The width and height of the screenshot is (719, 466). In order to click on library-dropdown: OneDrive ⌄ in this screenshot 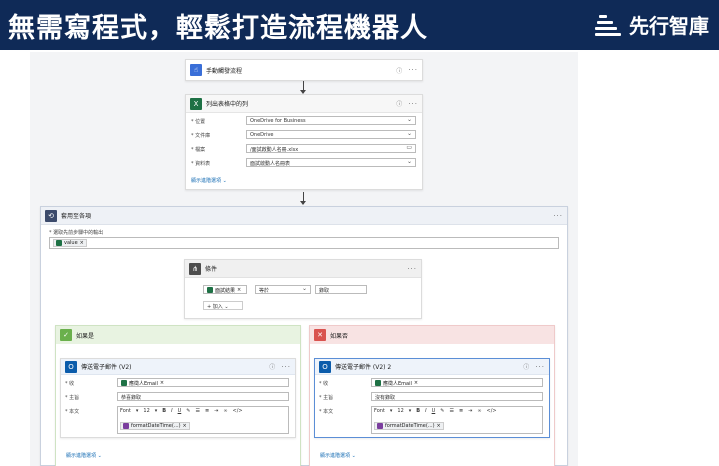, I will do `click(331, 134)`.